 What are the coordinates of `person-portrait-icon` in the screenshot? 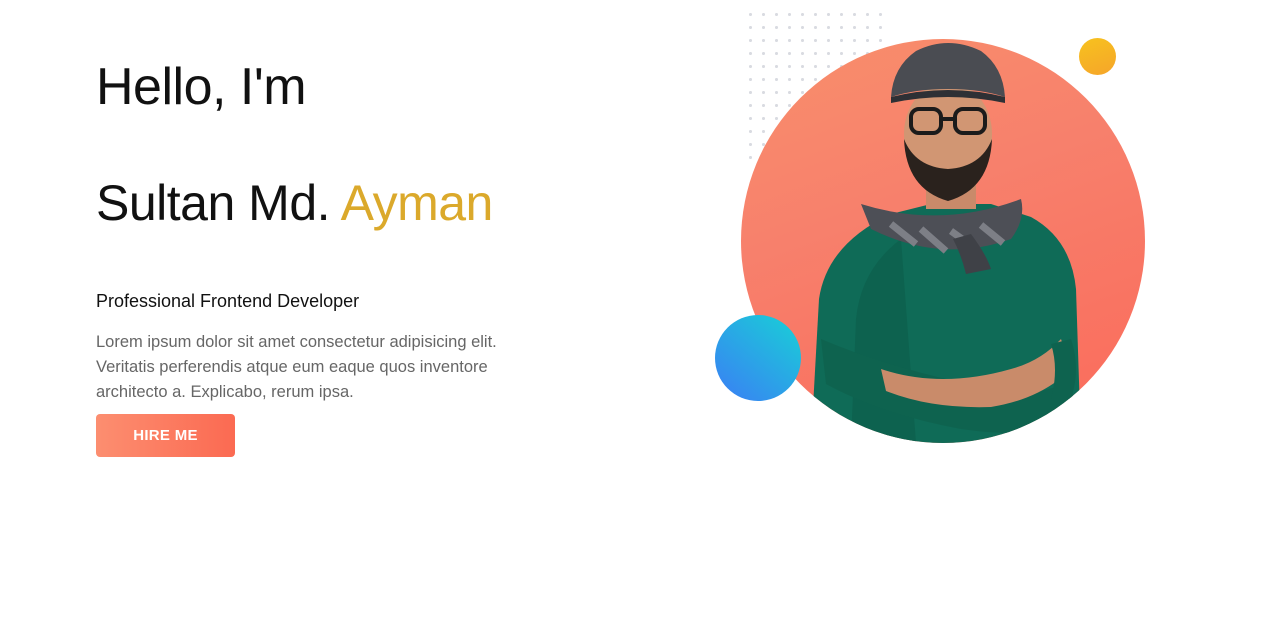 It's located at (946, 243).